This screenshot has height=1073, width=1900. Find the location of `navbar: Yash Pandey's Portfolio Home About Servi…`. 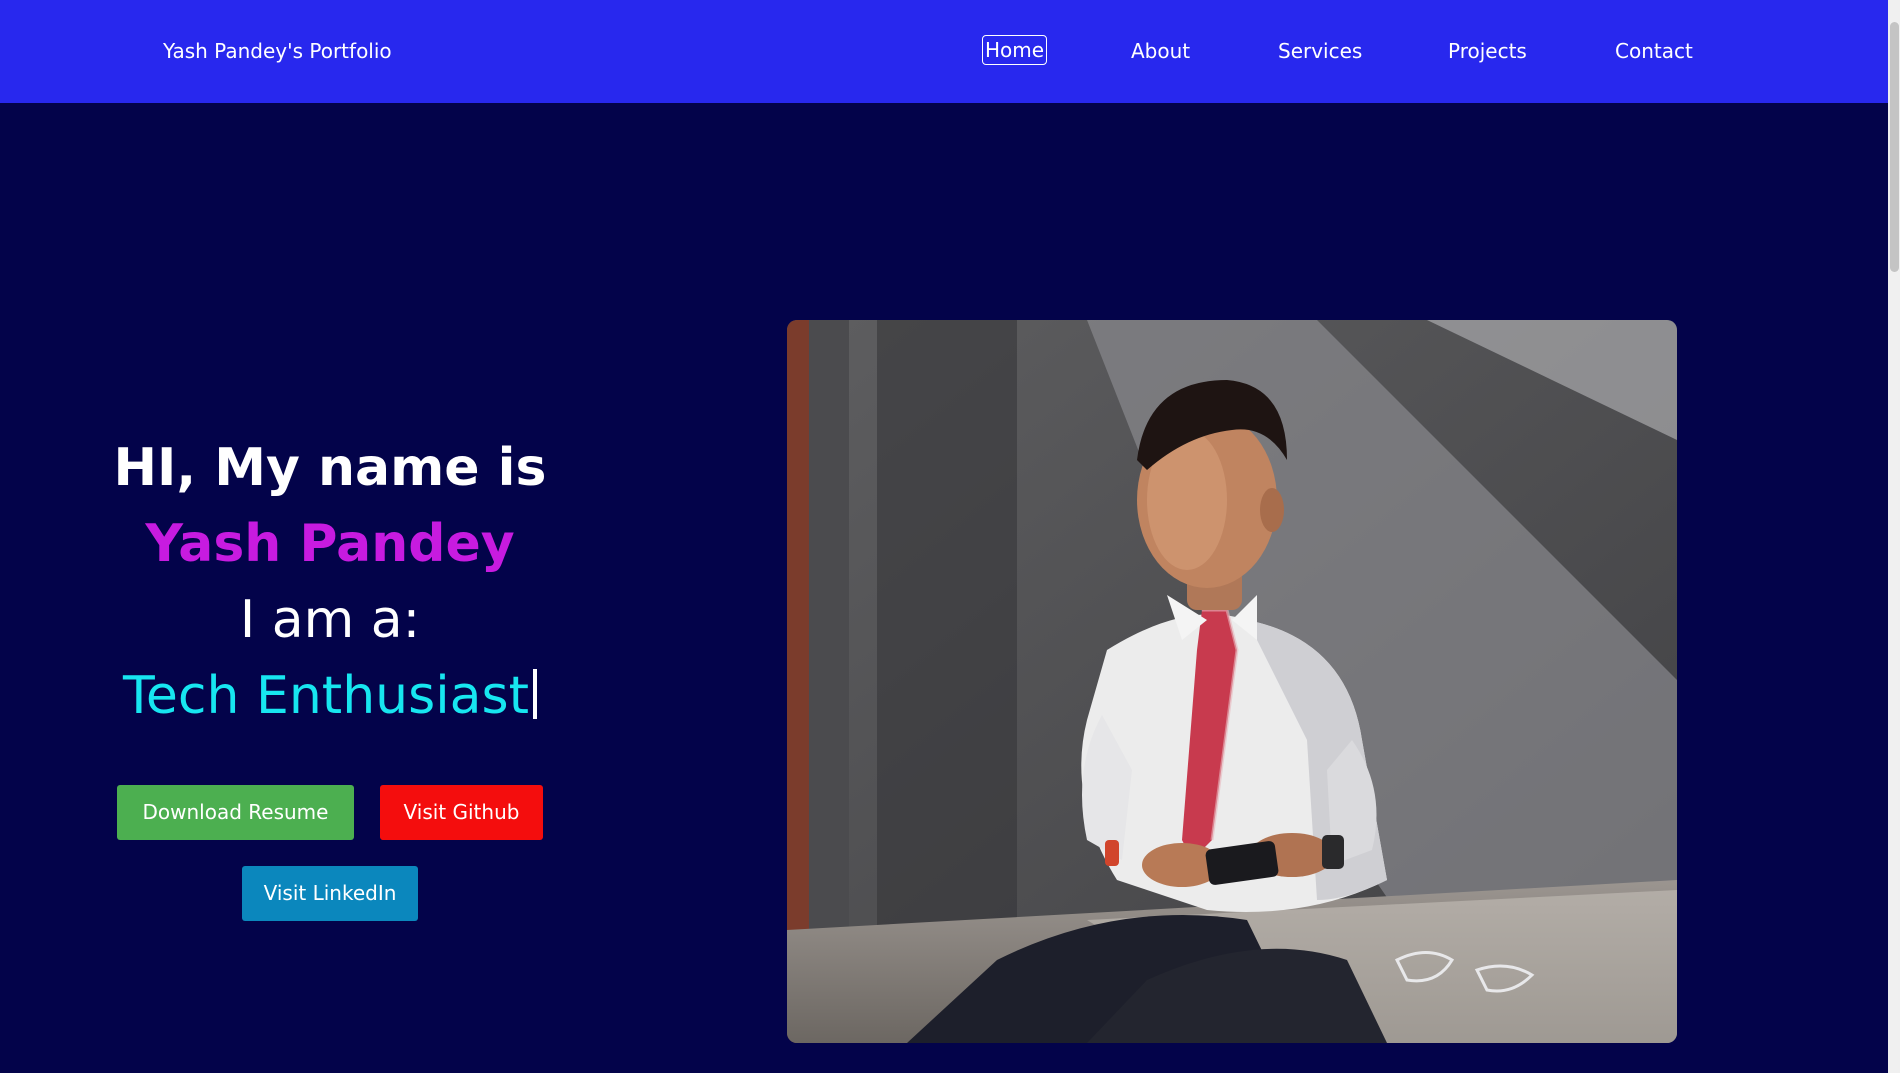

navbar: Yash Pandey's Portfolio Home About Servi… is located at coordinates (944, 51).